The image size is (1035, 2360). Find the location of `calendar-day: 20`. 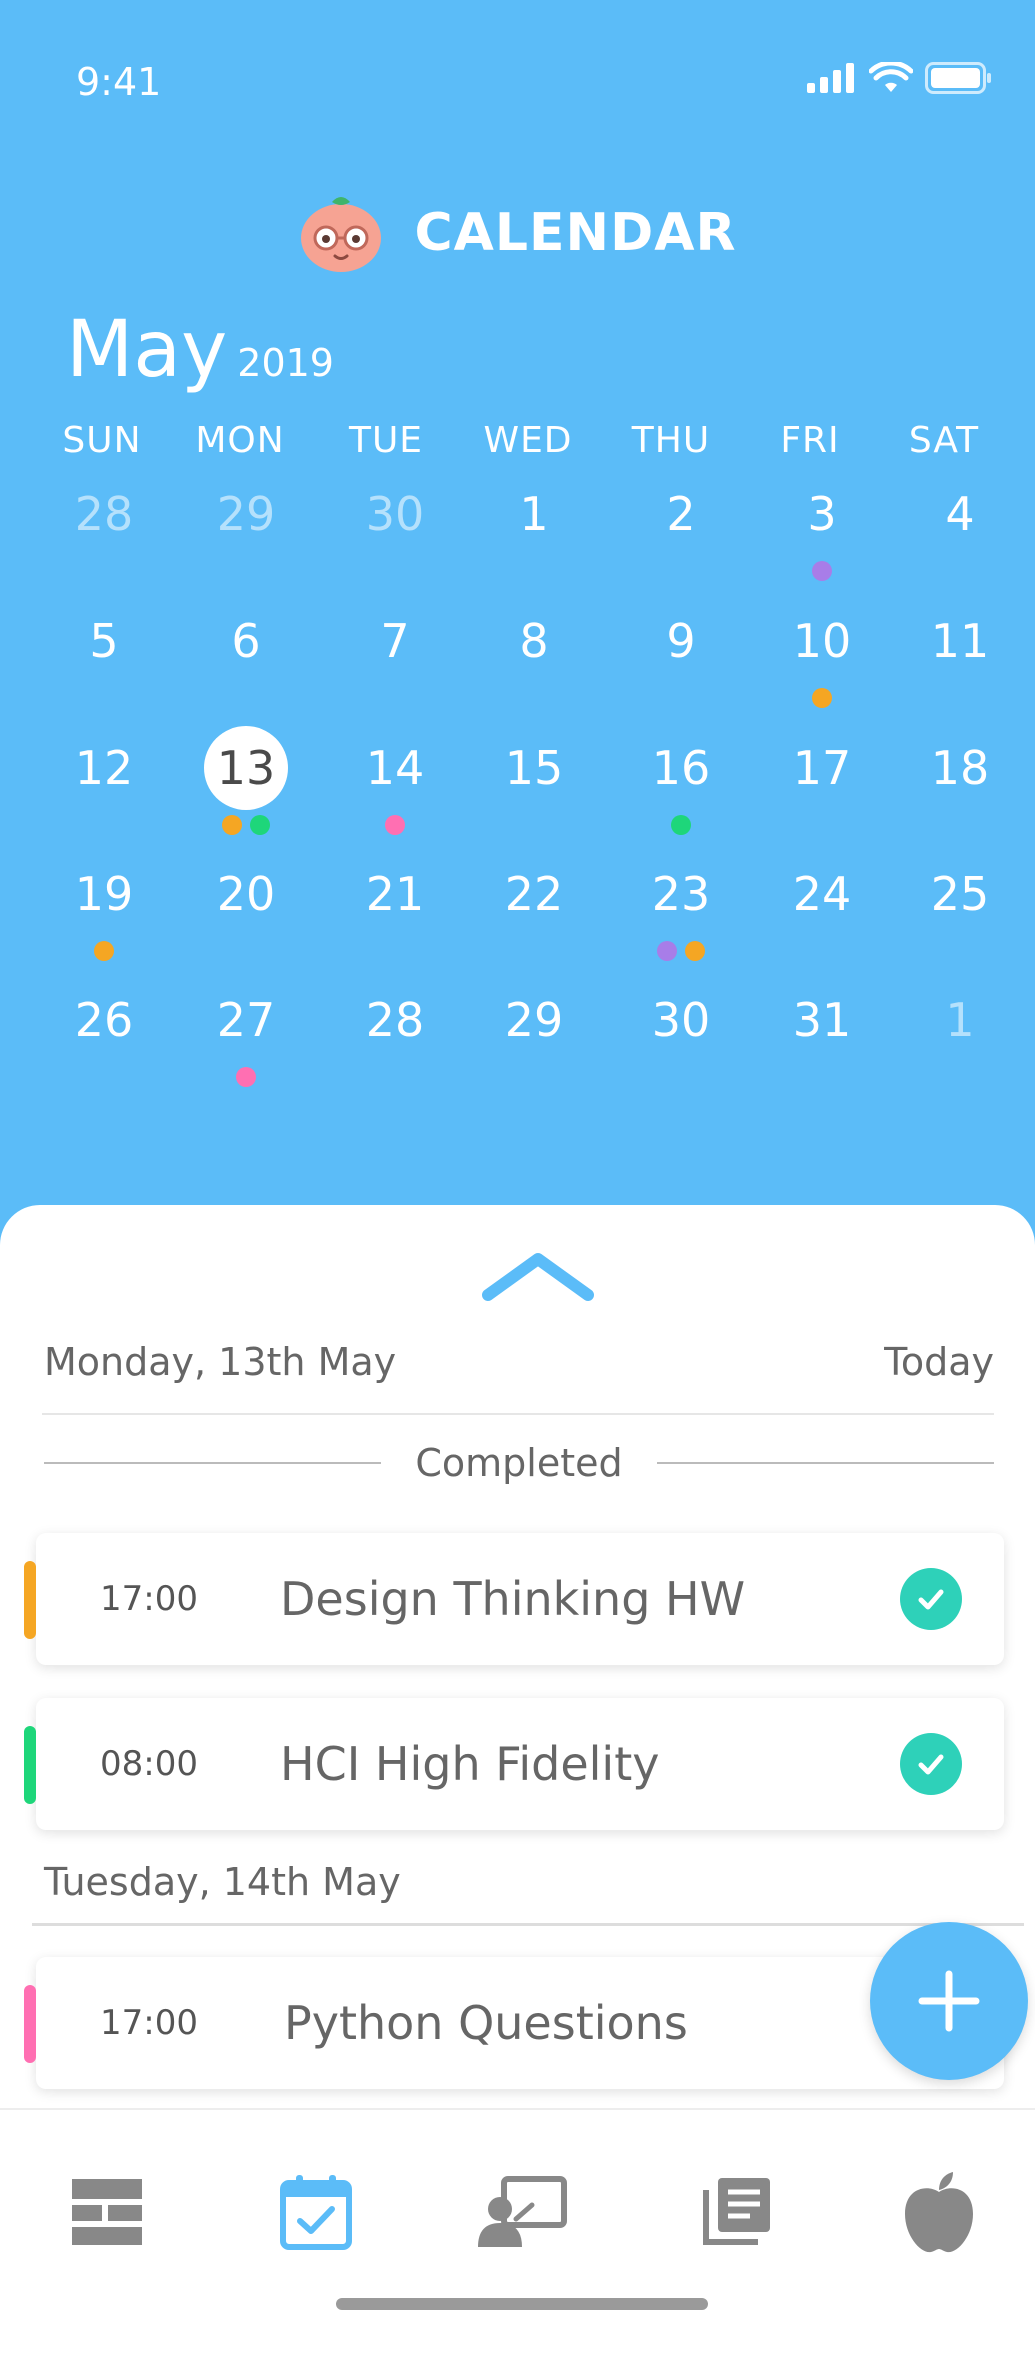

calendar-day: 20 is located at coordinates (246, 894).